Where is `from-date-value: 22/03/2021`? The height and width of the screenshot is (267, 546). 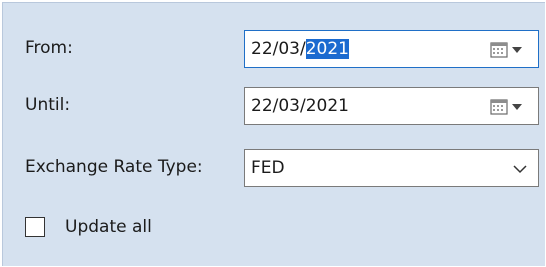
from-date-value: 22/03/2021 is located at coordinates (300, 49).